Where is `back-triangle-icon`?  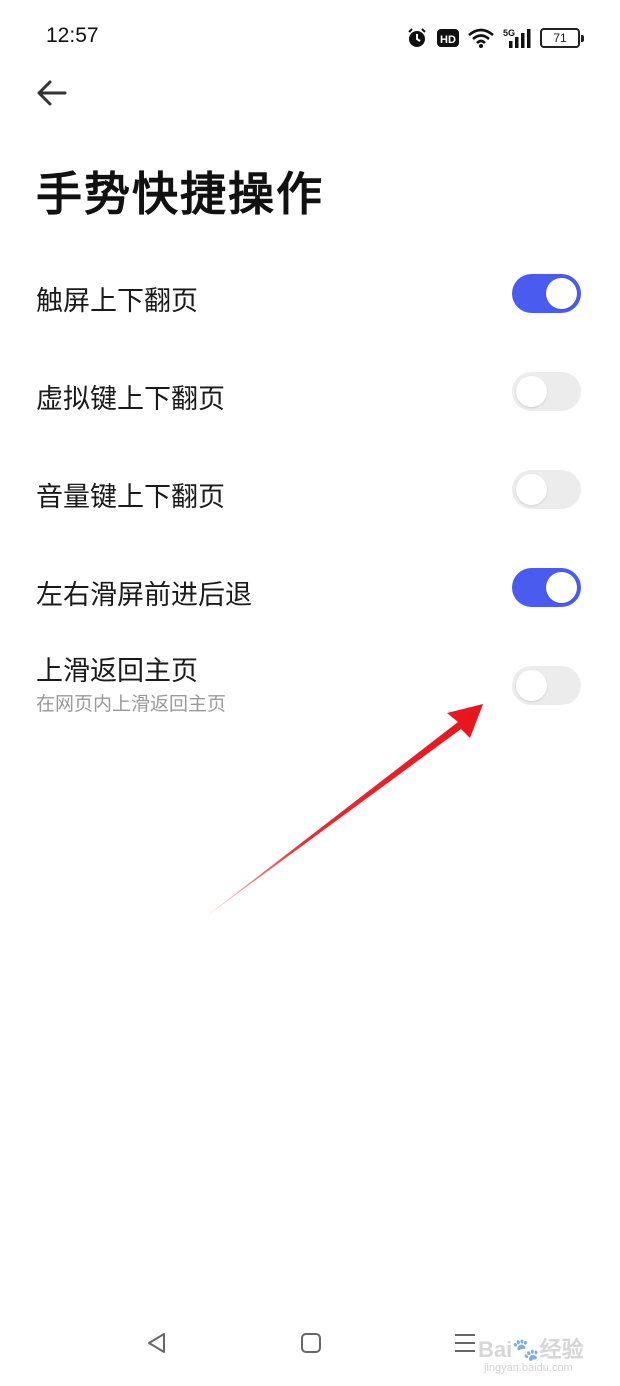
back-triangle-icon is located at coordinates (157, 1345).